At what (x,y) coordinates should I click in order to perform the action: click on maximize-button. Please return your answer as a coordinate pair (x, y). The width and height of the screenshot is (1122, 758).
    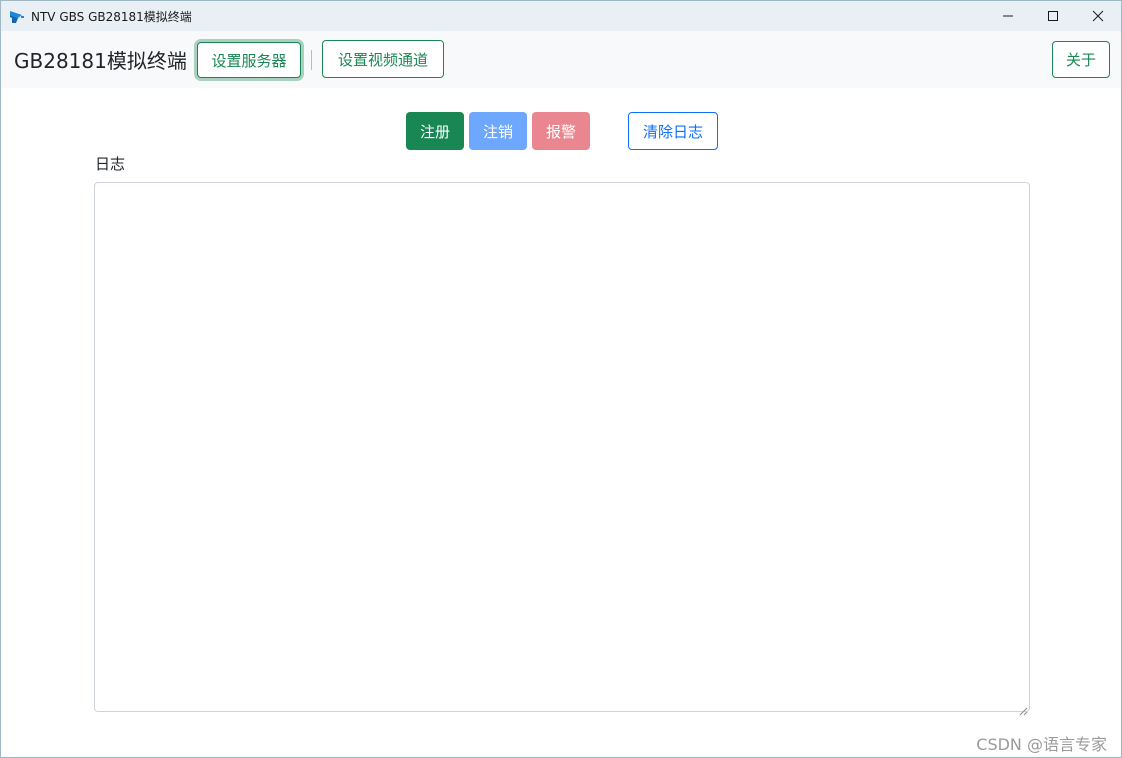
    Looking at the image, I should click on (1053, 16).